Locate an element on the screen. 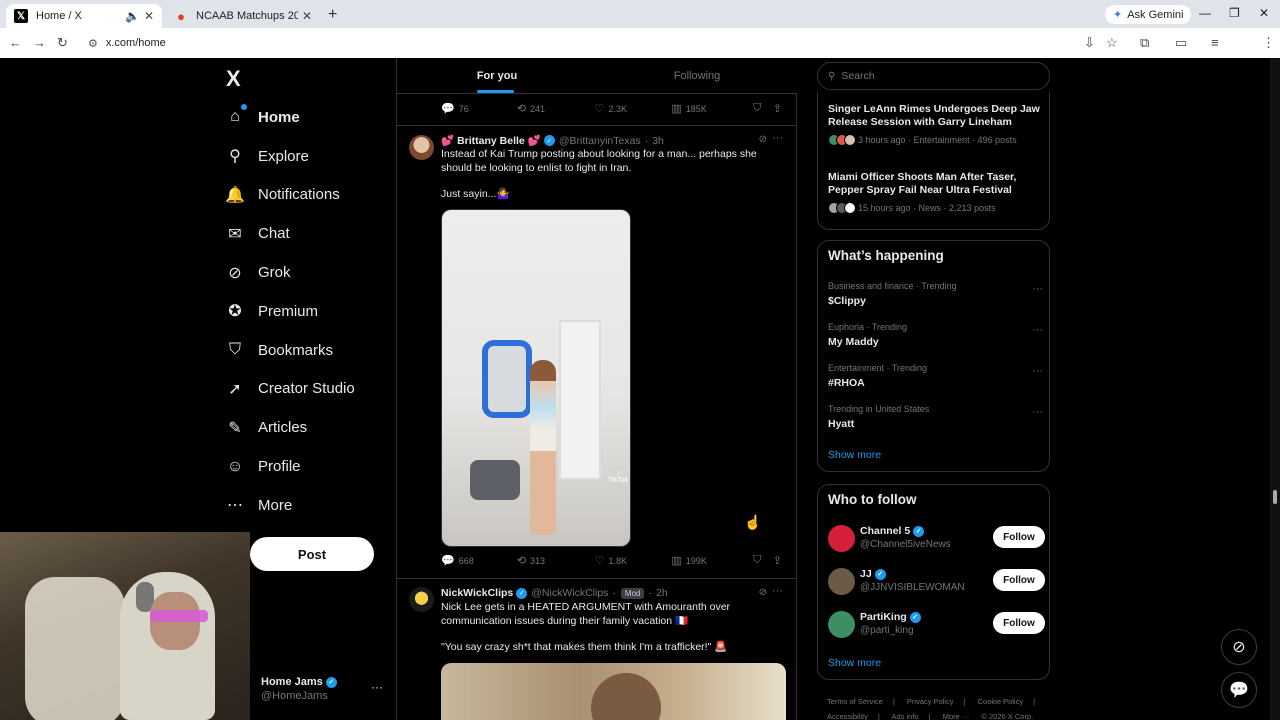 The height and width of the screenshot is (720, 1280). repost-button: ⟲ 313 is located at coordinates (556, 560).